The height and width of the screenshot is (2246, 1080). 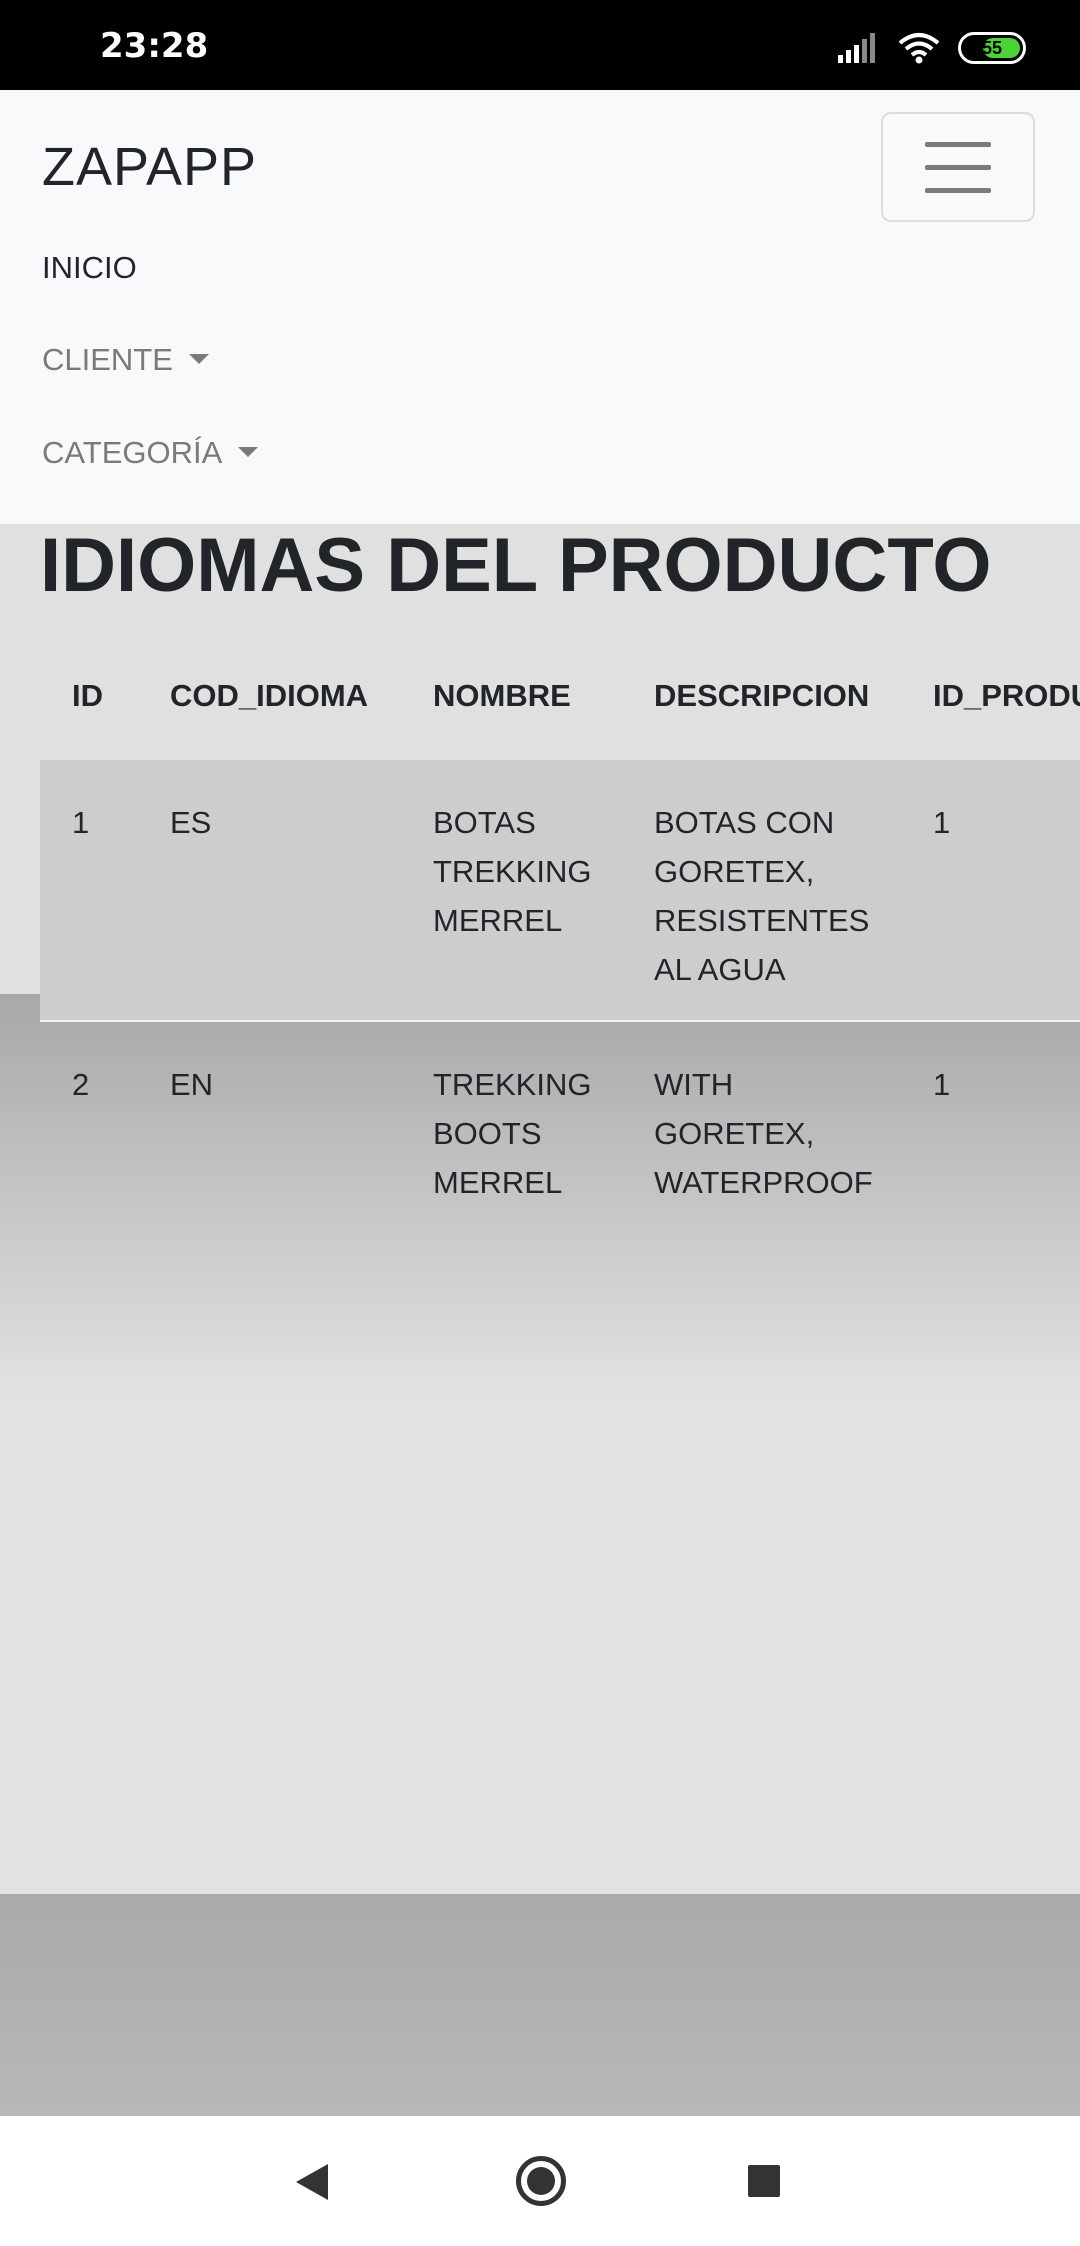 I want to click on system-navigation-bar, so click(x=540, y=2181).